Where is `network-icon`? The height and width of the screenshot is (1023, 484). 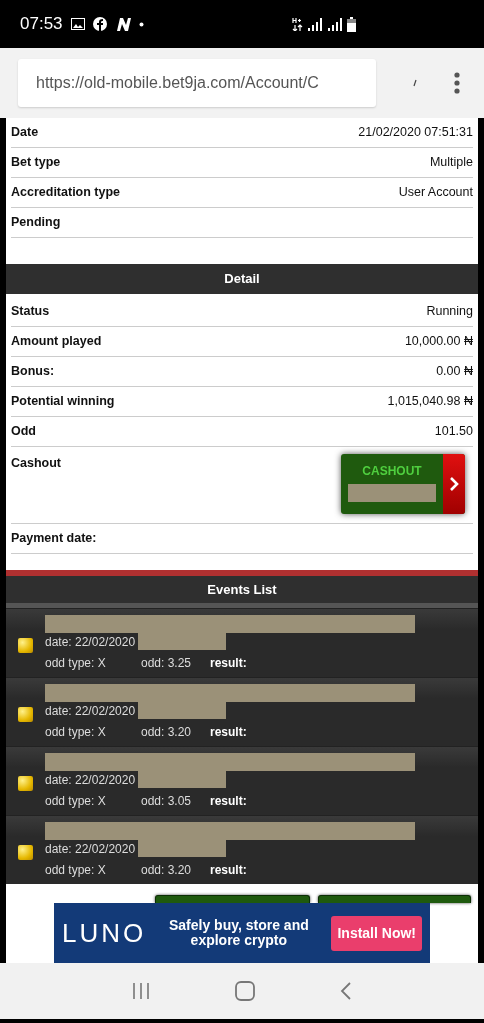 network-icon is located at coordinates (297, 24).